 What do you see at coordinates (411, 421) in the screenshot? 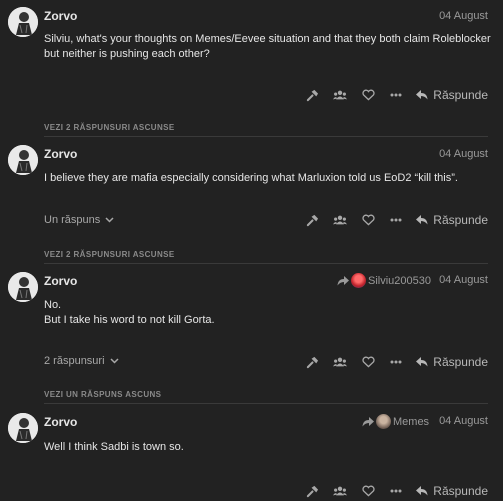
I see `reply-to-username: Memes` at bounding box center [411, 421].